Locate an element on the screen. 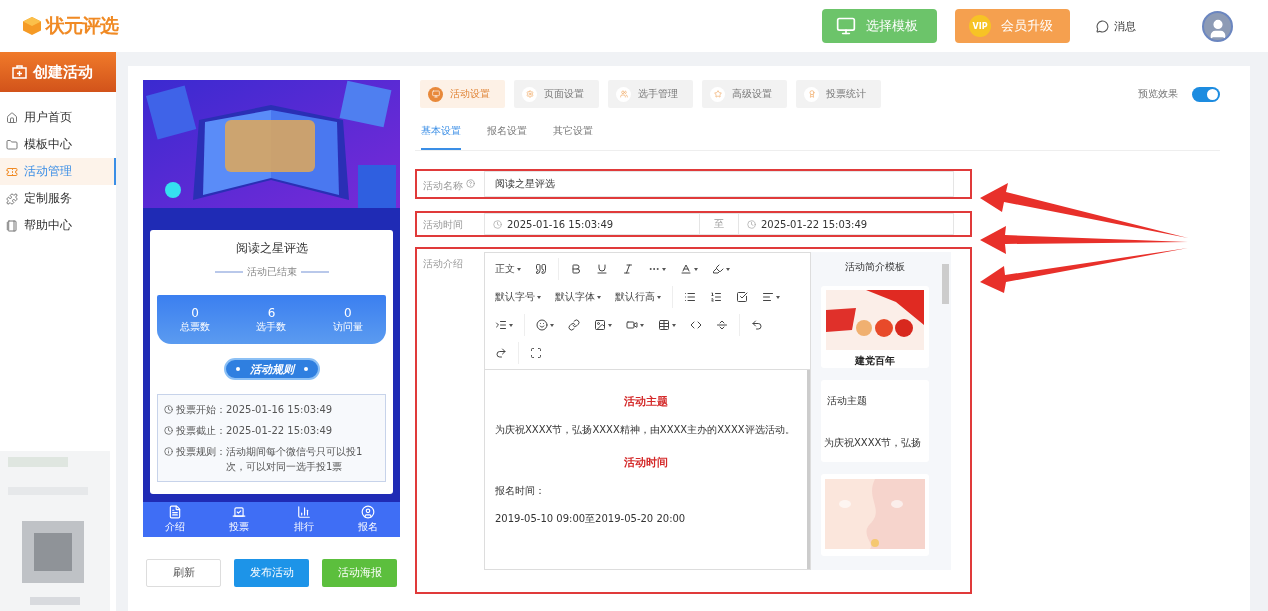 This screenshot has width=1268, height=611. font-size-button: 默认字号 is located at coordinates (518, 297).